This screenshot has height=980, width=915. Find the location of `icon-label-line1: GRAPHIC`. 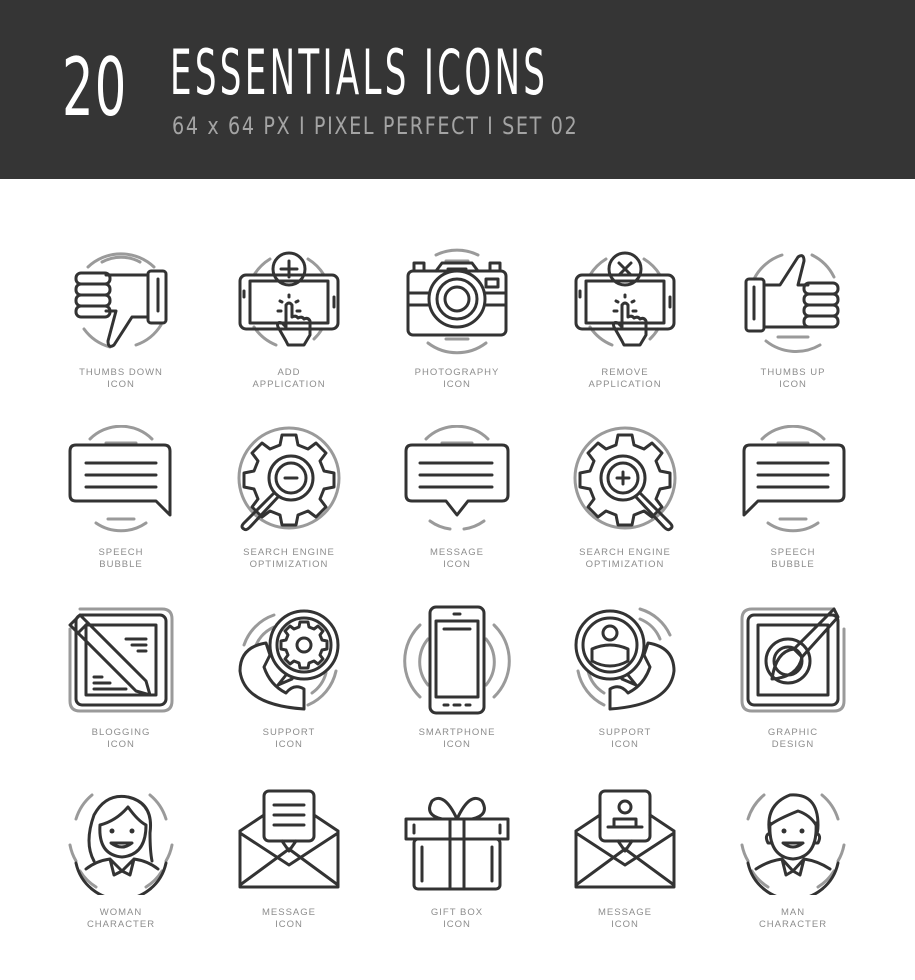

icon-label-line1: GRAPHIC is located at coordinates (793, 732).